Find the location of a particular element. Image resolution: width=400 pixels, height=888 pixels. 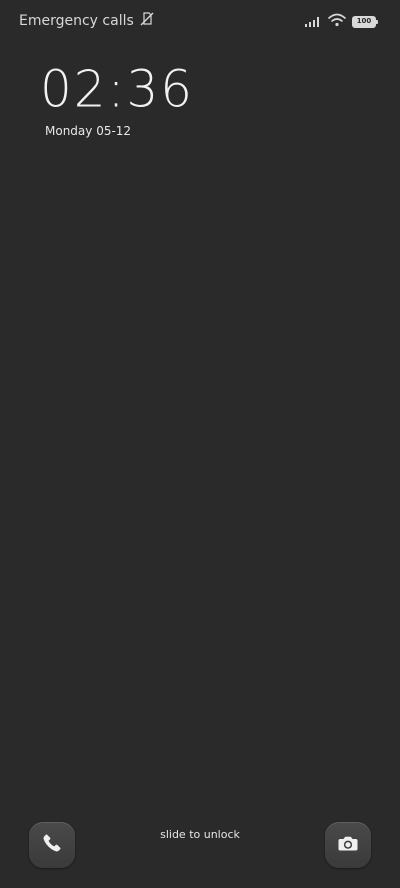

camera-shortcut-button is located at coordinates (348, 845).